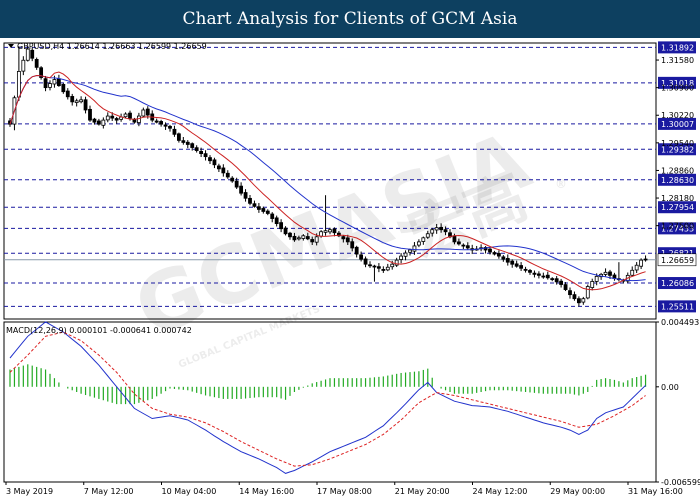 This screenshot has height=500, width=700. Describe the element at coordinates (670, 387) in the screenshot. I see `macd-tick-label-1: 0.00` at that location.